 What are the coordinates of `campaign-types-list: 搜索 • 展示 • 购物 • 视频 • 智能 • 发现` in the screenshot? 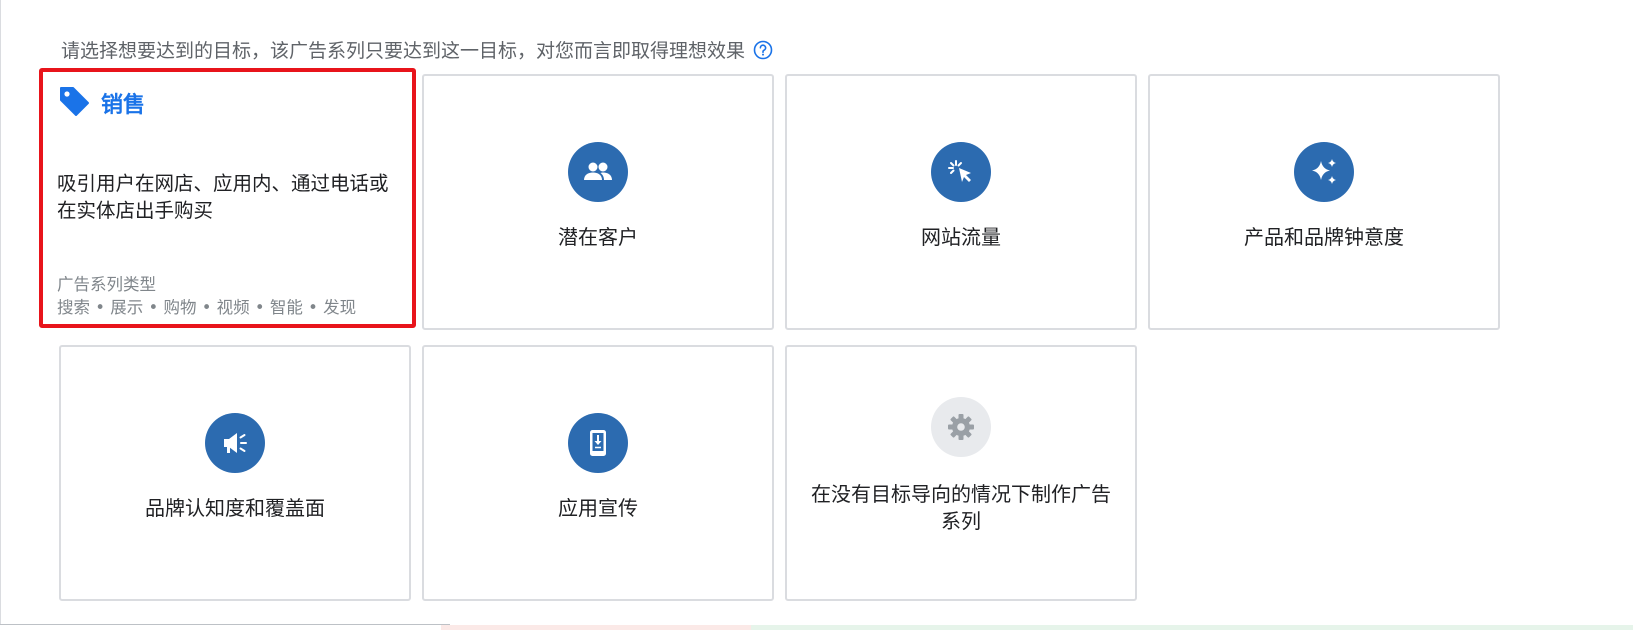 It's located at (207, 307).